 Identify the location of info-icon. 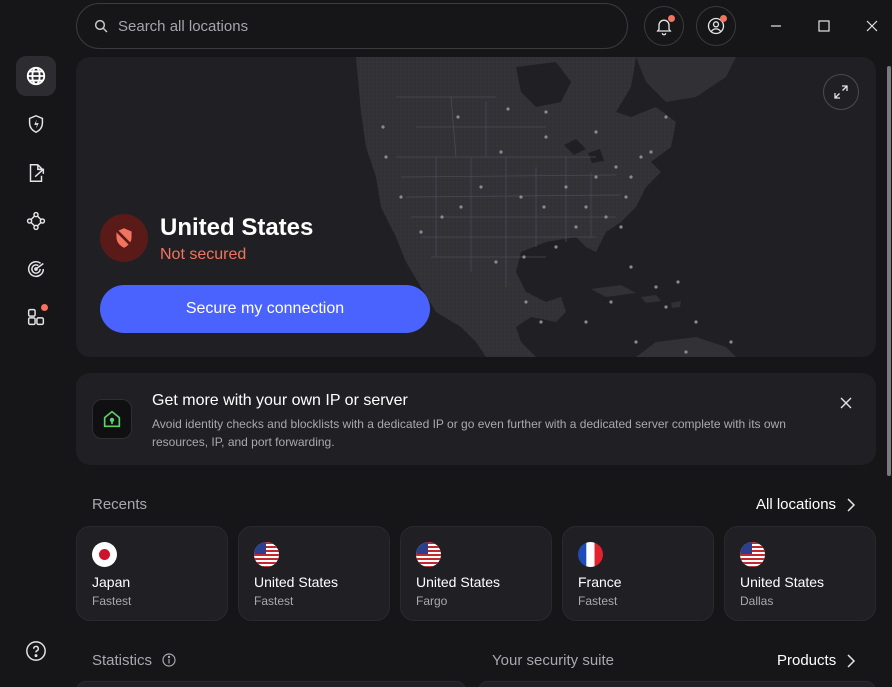
(169, 660).